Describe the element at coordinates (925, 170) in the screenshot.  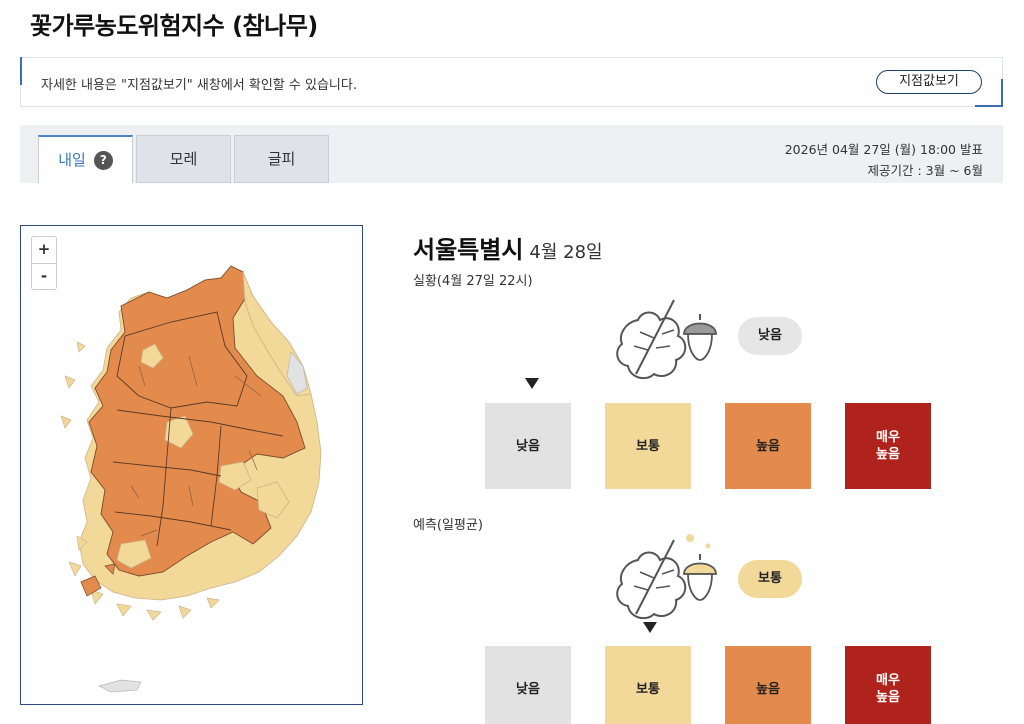
I see `provision-period: 제공기간 : 3월 ~ 6월` at that location.